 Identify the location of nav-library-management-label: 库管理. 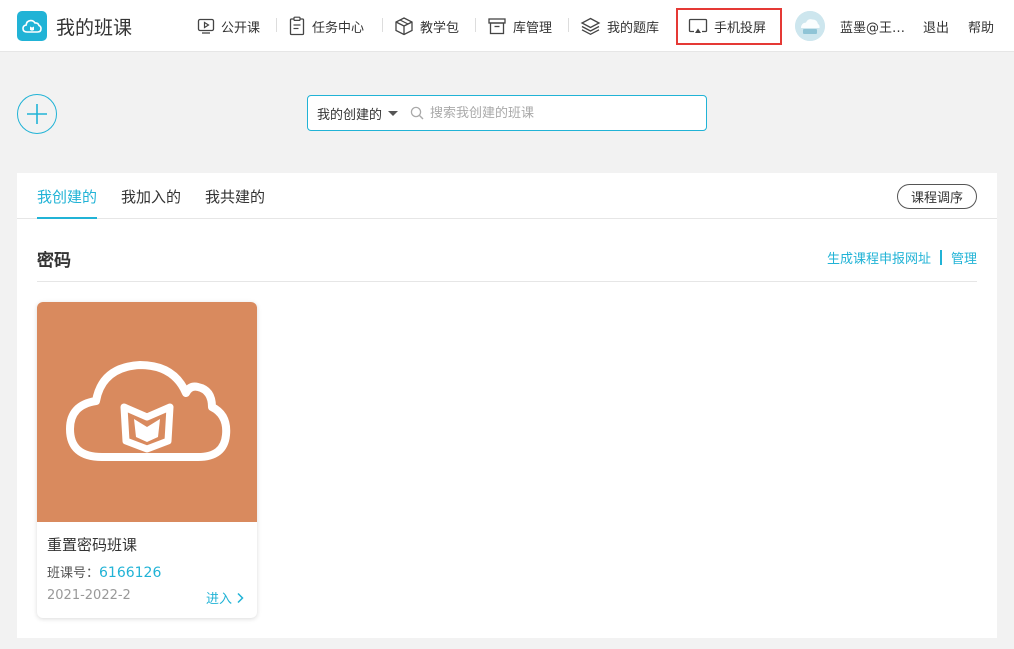
(533, 28).